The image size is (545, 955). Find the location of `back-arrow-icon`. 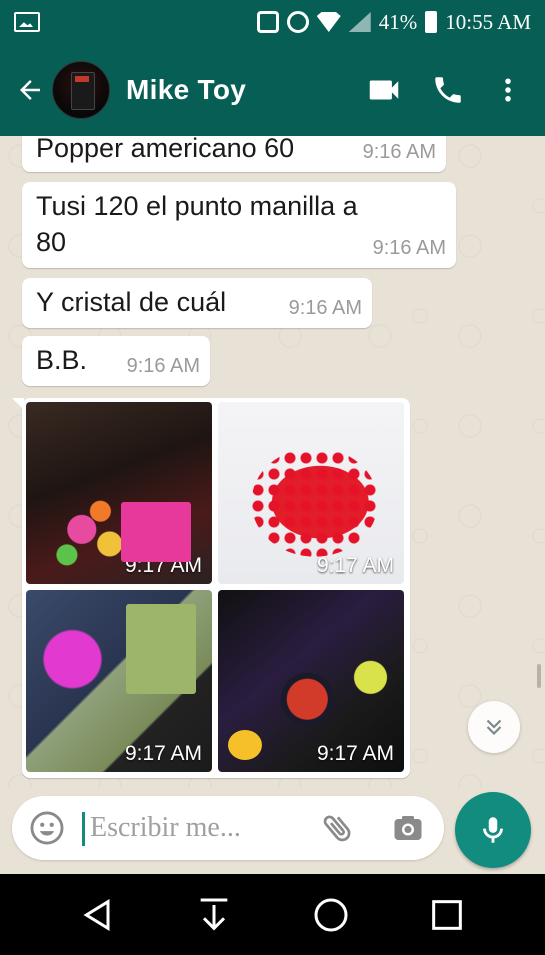

back-arrow-icon is located at coordinates (30, 90).